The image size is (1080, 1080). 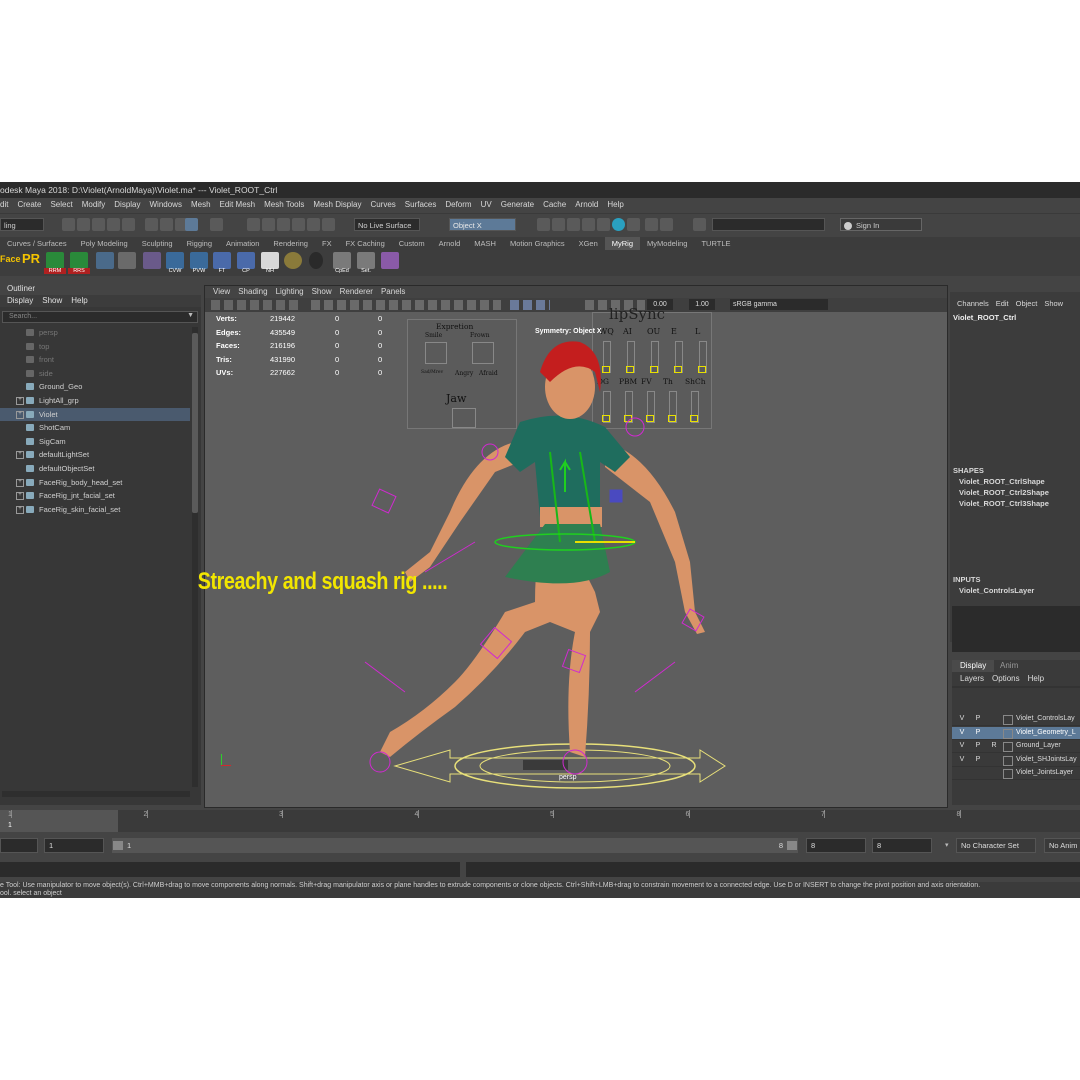 I want to click on menu-item: Select, so click(x=61, y=204).